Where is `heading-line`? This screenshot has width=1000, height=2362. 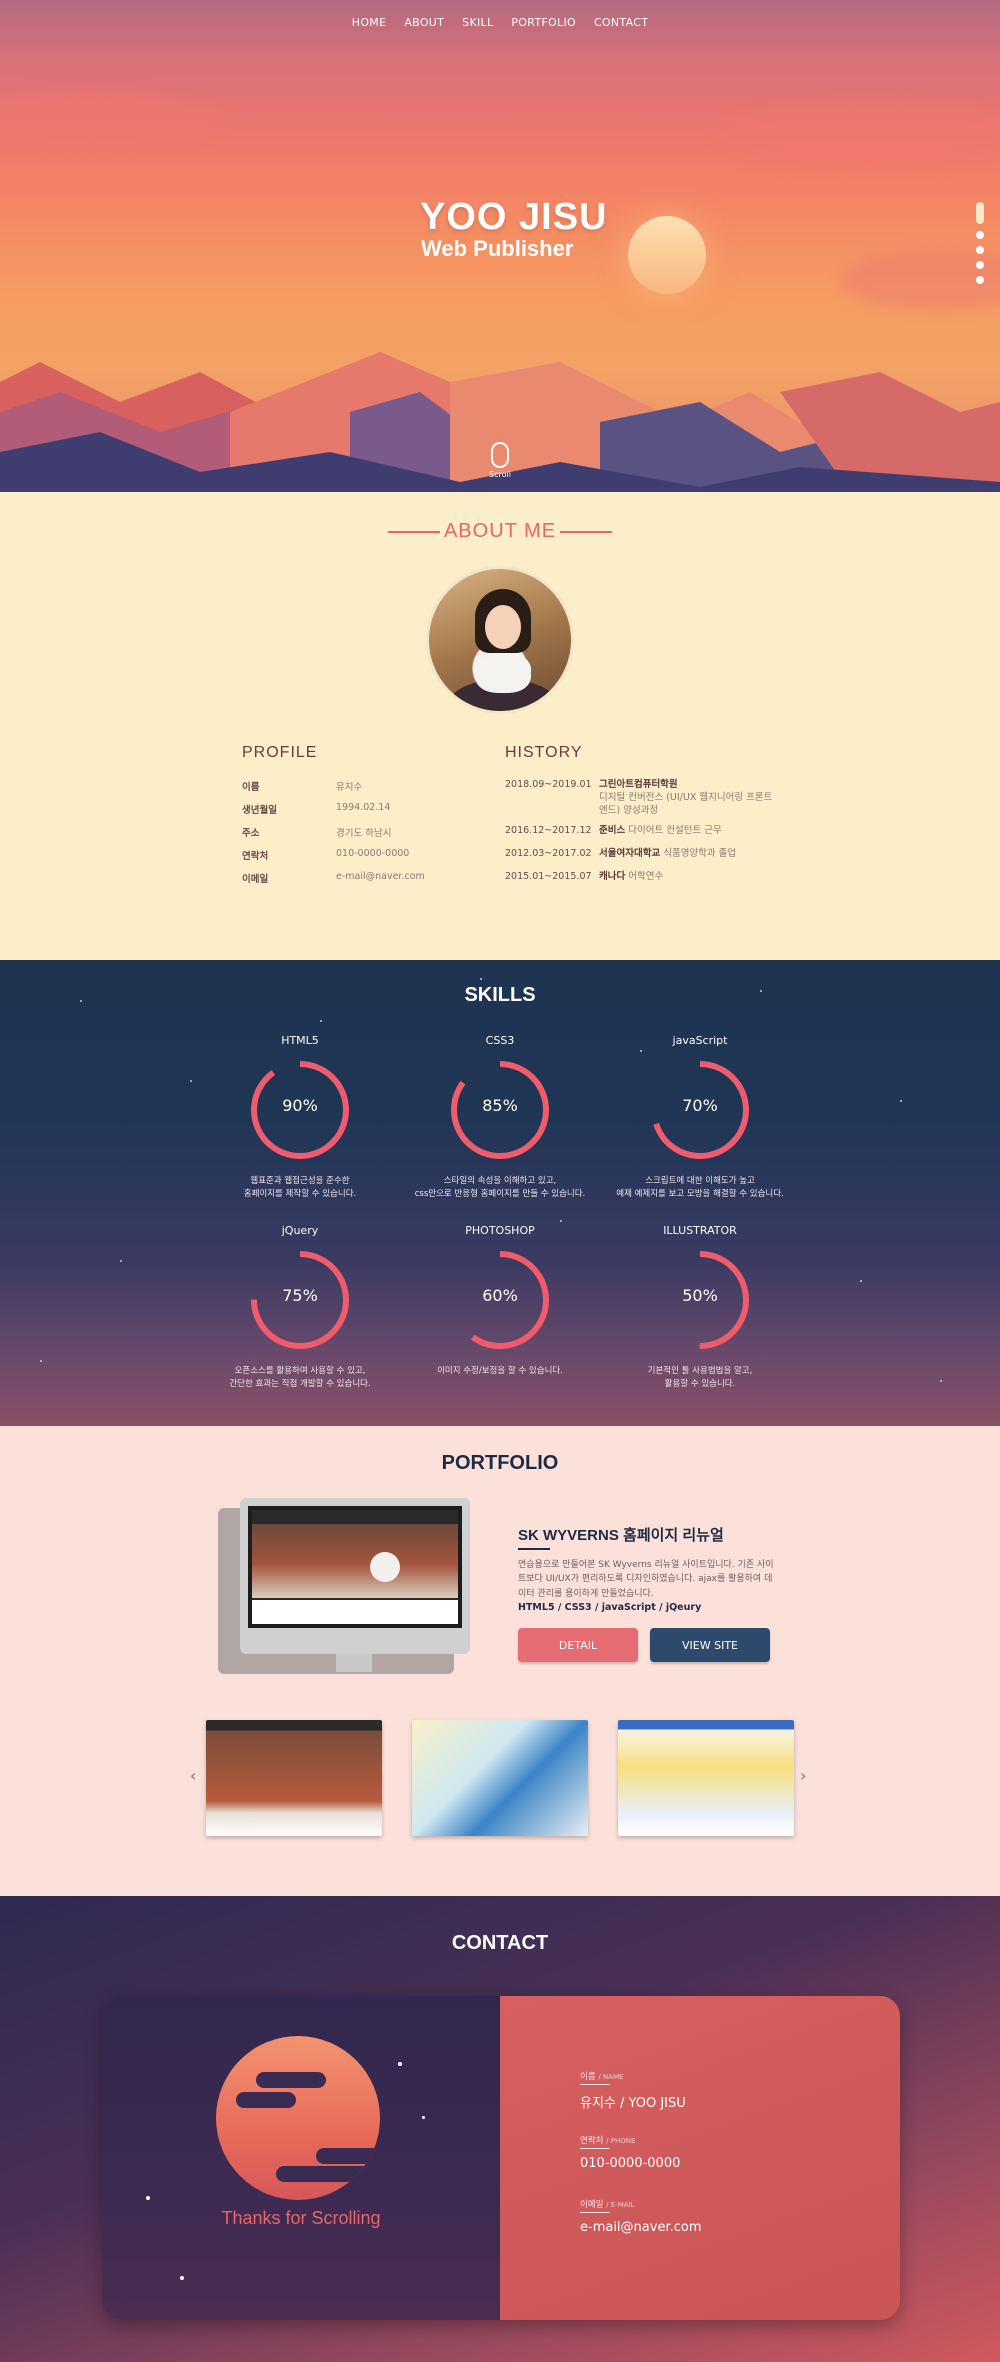
heading-line is located at coordinates (586, 532).